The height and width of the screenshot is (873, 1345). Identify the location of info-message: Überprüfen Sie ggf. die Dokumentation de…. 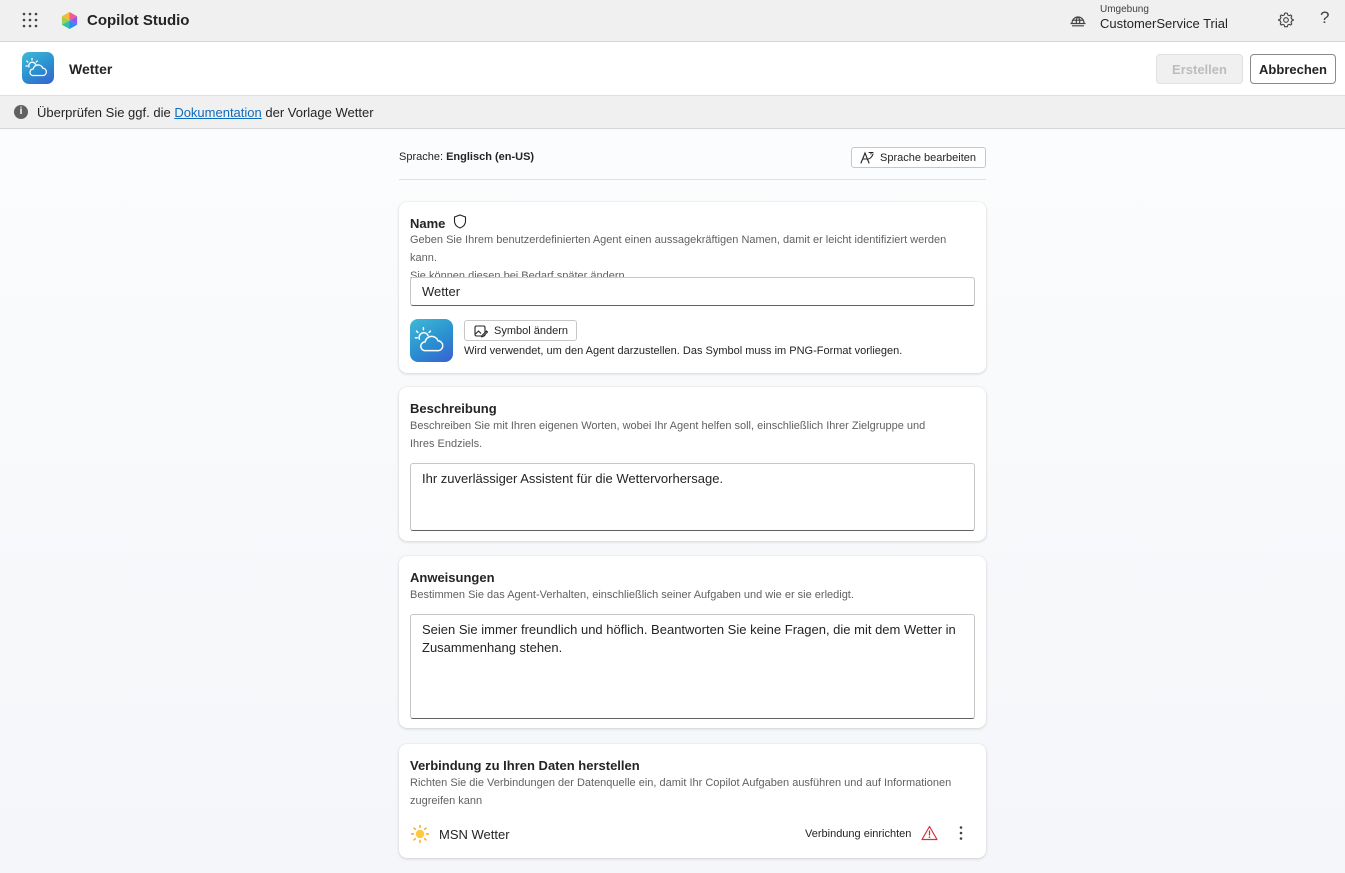
(205, 112).